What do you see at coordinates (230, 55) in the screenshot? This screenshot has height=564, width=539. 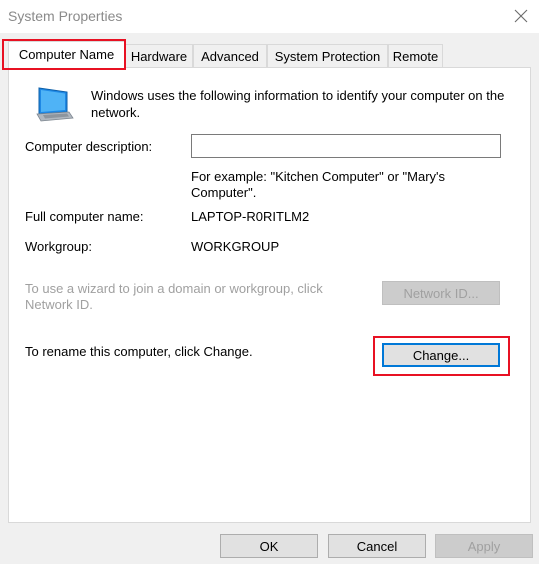 I see `tab-advanced: Advanced` at bounding box center [230, 55].